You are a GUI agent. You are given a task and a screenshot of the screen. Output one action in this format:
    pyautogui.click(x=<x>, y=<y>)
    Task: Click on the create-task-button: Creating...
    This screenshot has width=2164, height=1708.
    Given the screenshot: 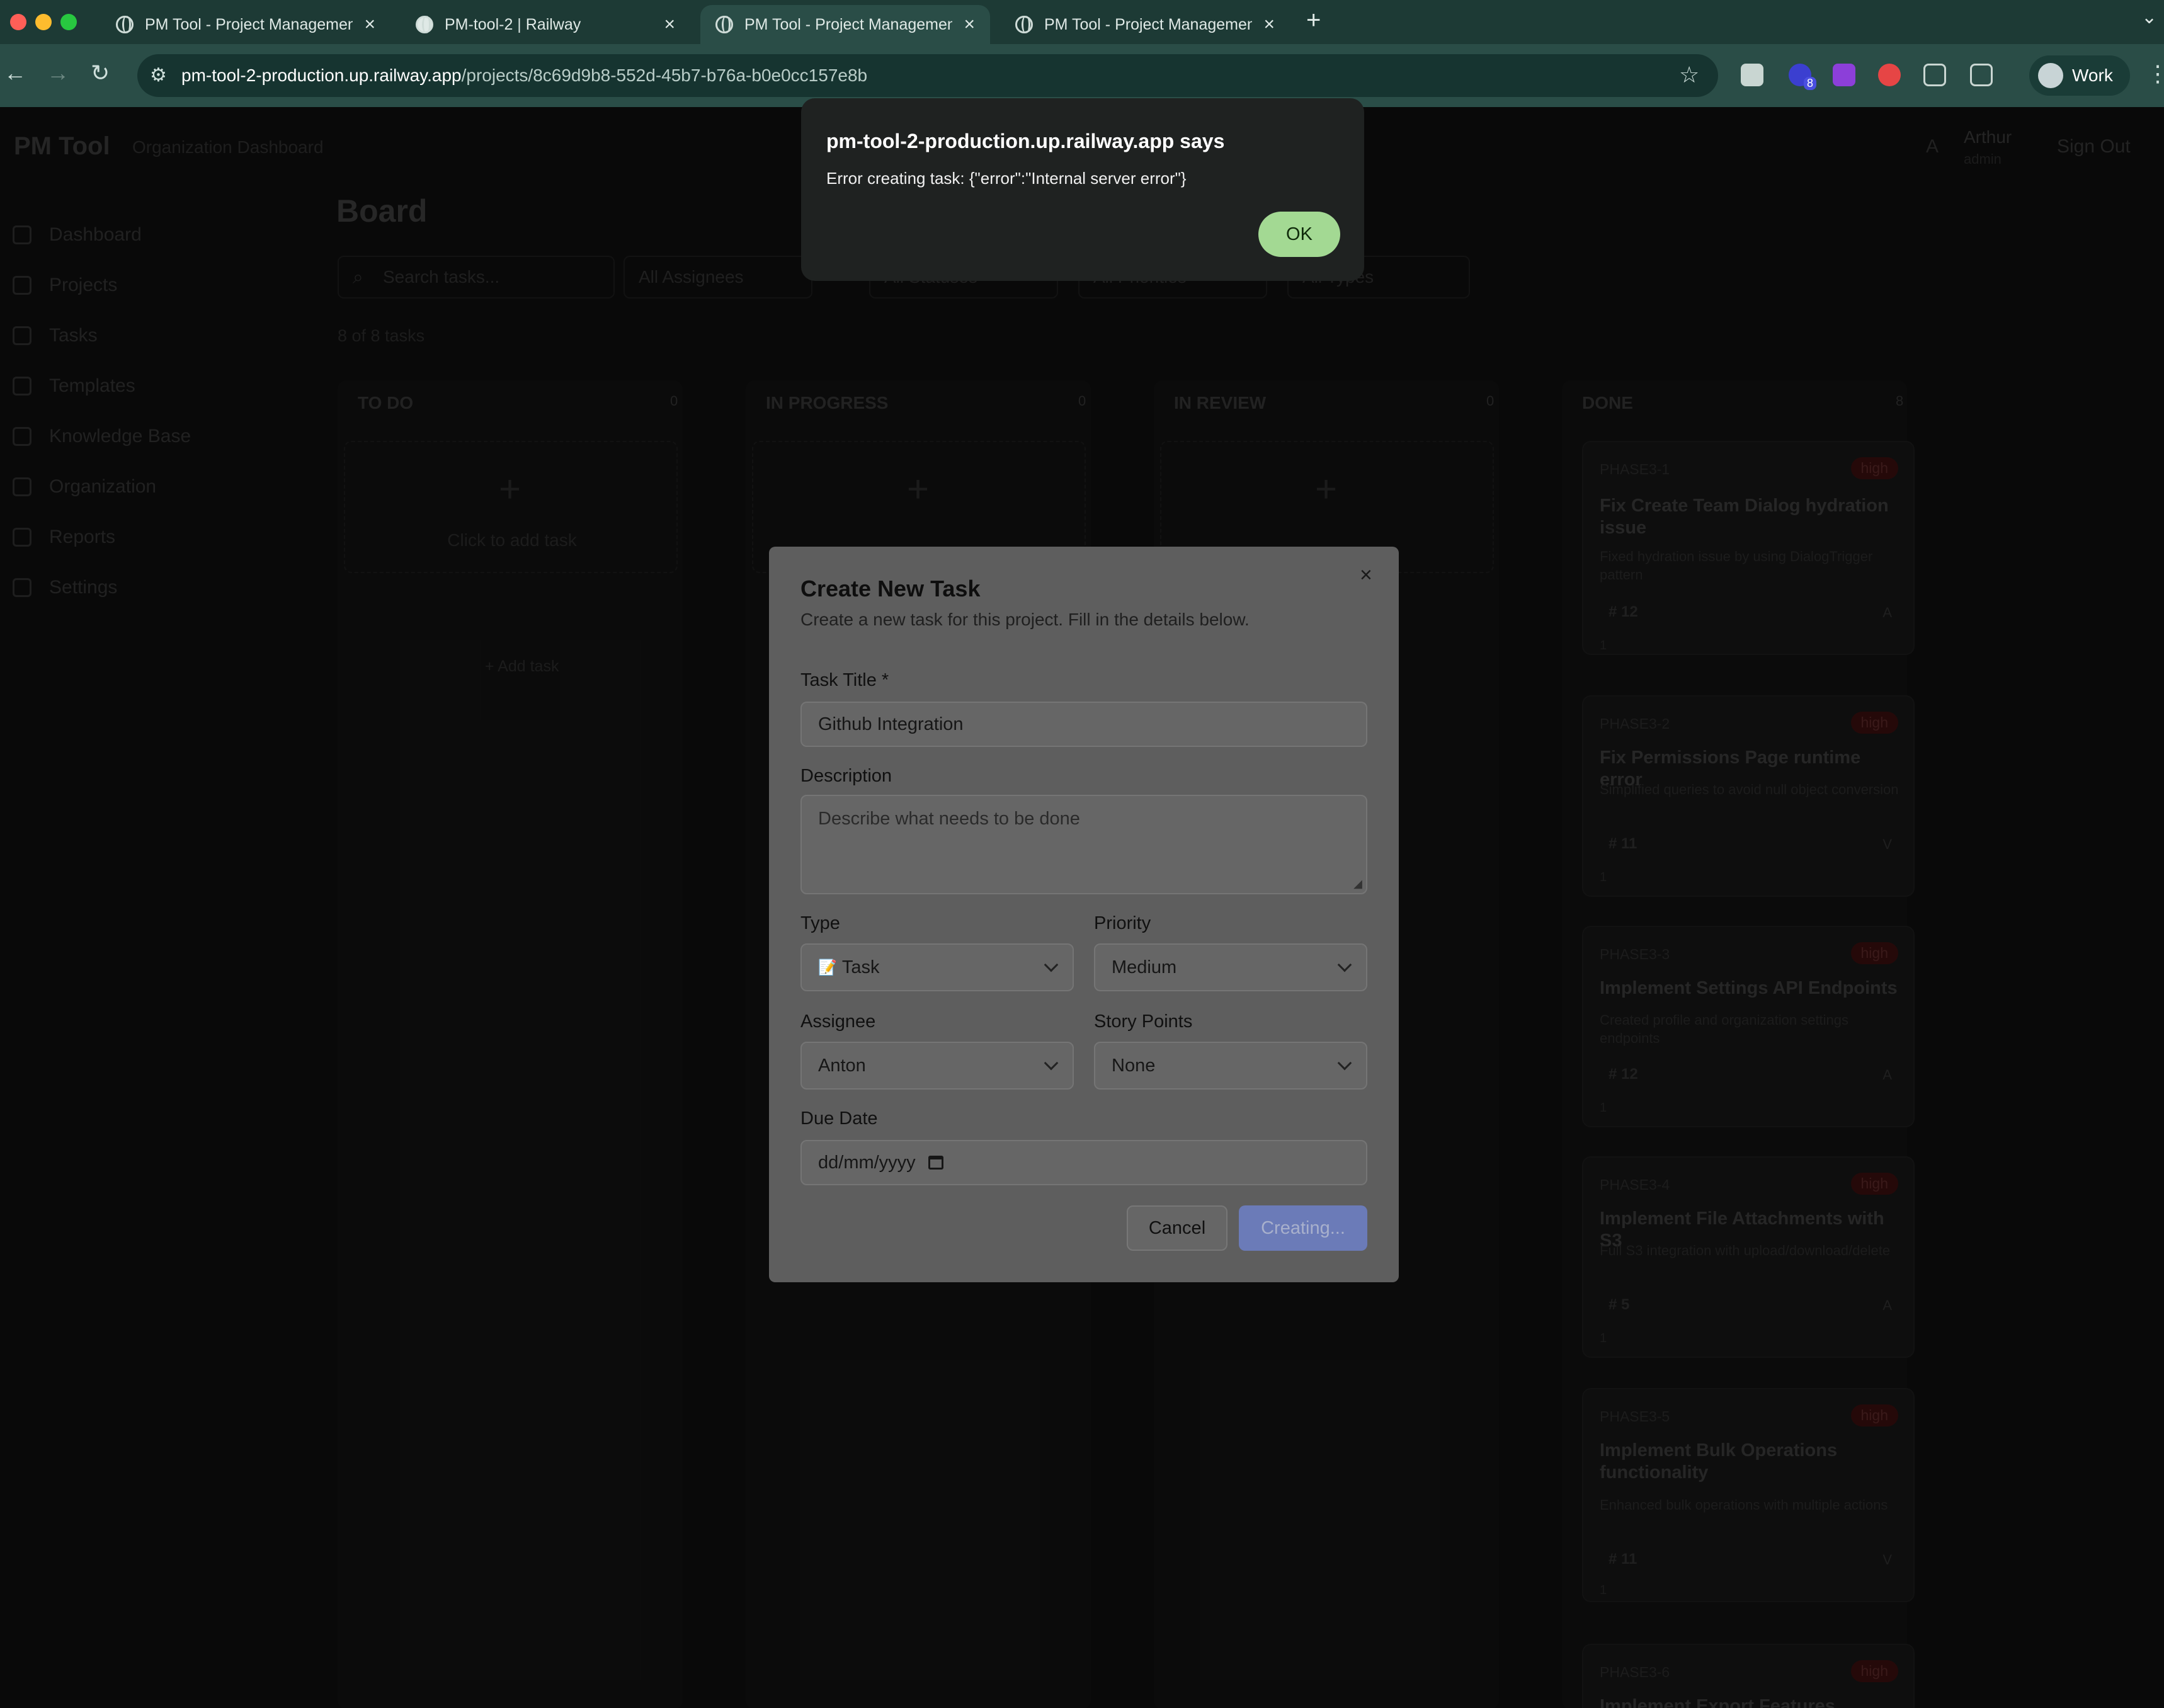 What is the action you would take?
    pyautogui.click(x=1303, y=1228)
    